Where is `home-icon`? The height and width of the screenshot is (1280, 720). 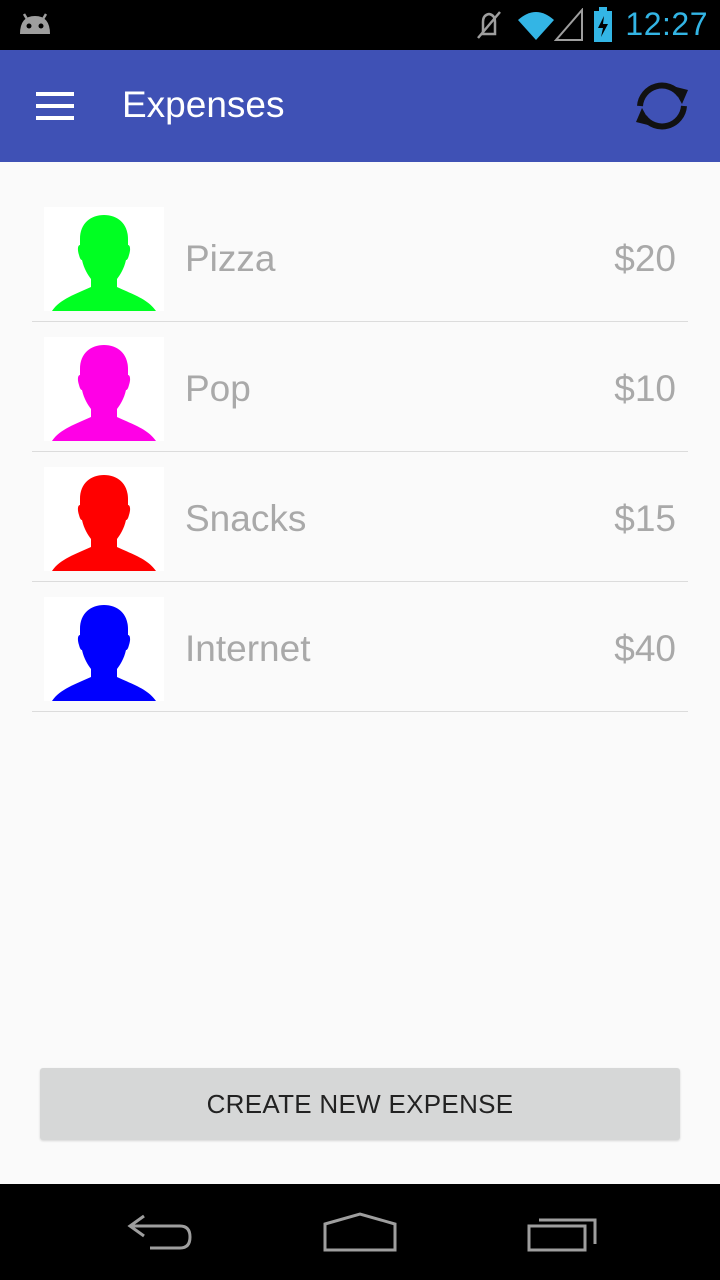
home-icon is located at coordinates (360, 1234).